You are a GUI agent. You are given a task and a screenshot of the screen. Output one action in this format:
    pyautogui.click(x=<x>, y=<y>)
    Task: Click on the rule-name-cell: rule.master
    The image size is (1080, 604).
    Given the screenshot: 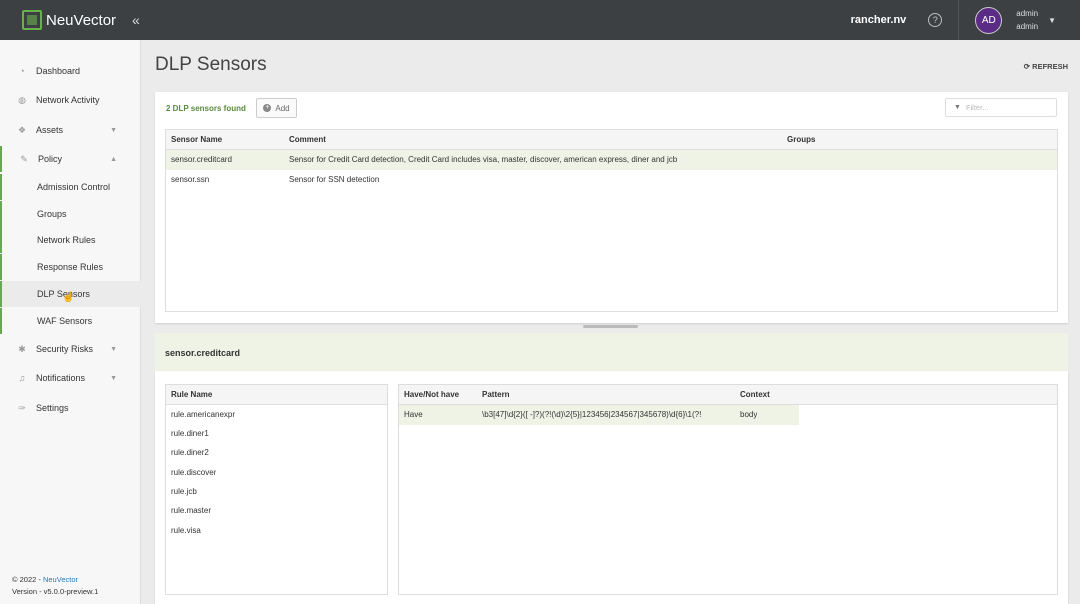 What is the action you would take?
    pyautogui.click(x=191, y=510)
    